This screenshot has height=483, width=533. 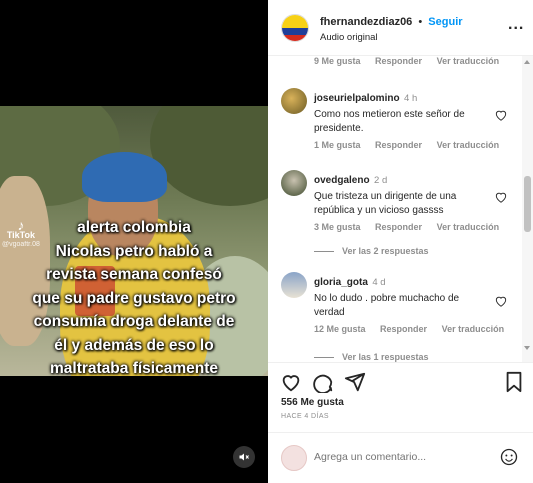 I want to click on post-actions: 556 Me gusta HACE 4 DÍAS, so click(x=400, y=397).